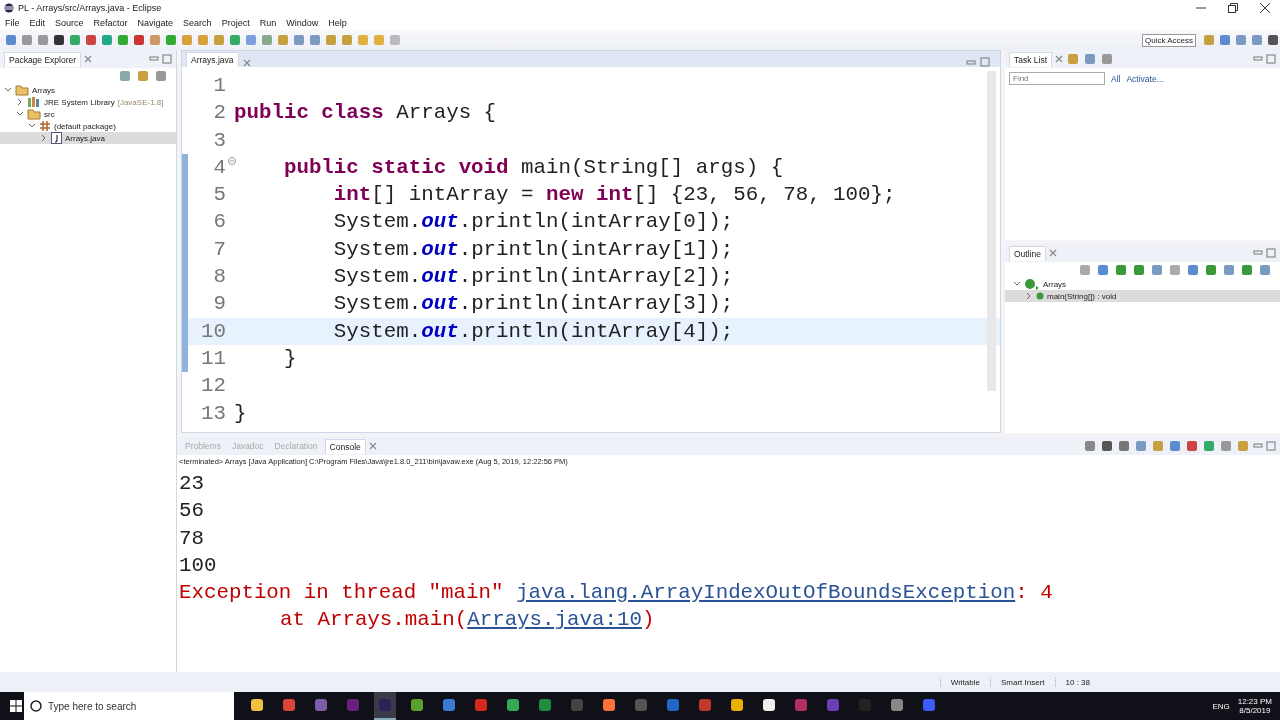 The image size is (1280, 720). What do you see at coordinates (213, 331) in the screenshot?
I see `line-number: 10` at bounding box center [213, 331].